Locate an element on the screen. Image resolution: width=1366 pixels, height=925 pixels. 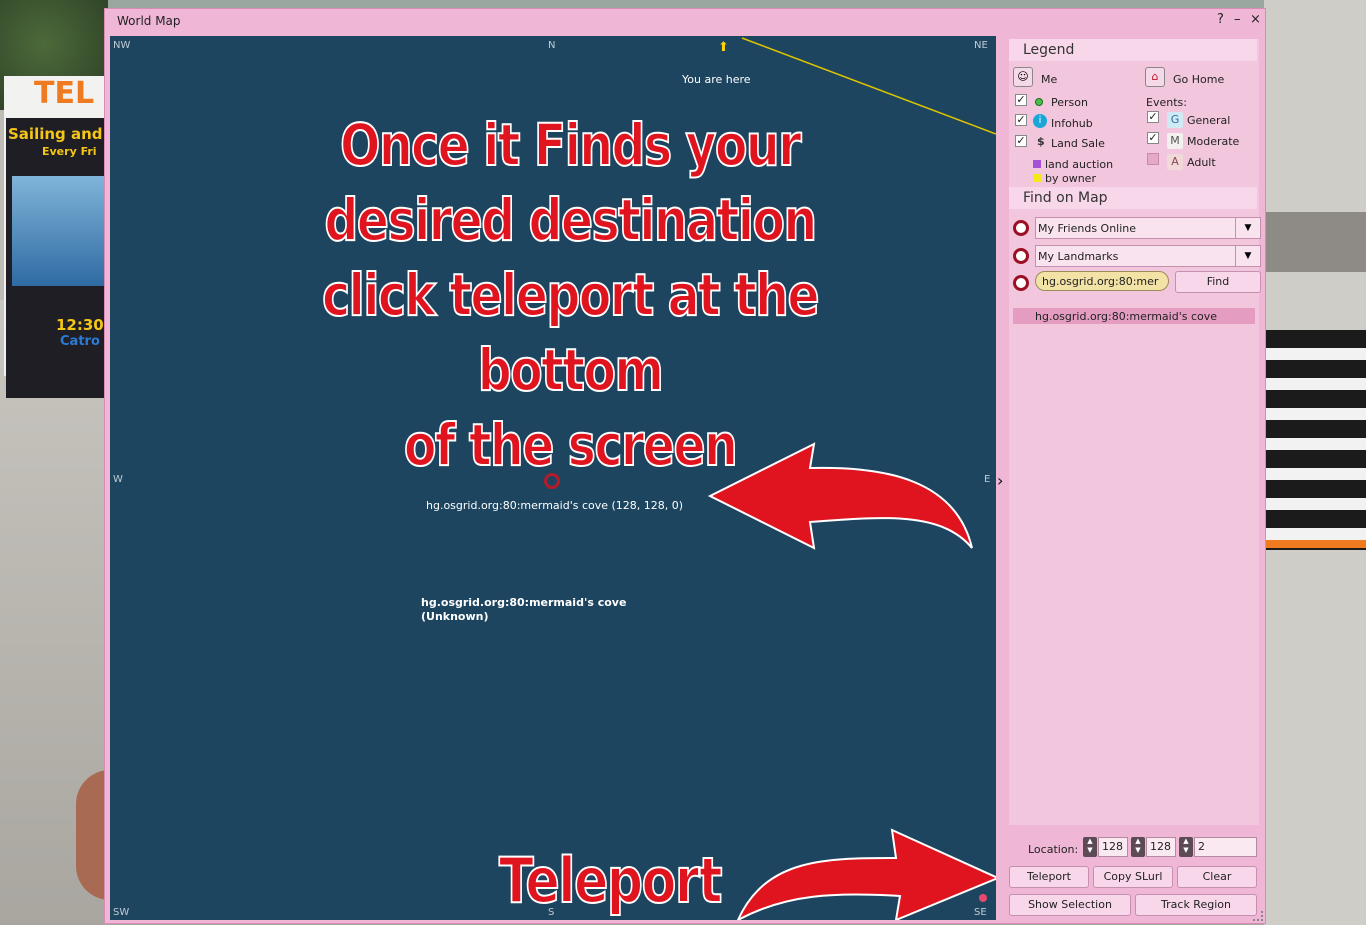
person-label: Person is located at coordinates (1069, 102).